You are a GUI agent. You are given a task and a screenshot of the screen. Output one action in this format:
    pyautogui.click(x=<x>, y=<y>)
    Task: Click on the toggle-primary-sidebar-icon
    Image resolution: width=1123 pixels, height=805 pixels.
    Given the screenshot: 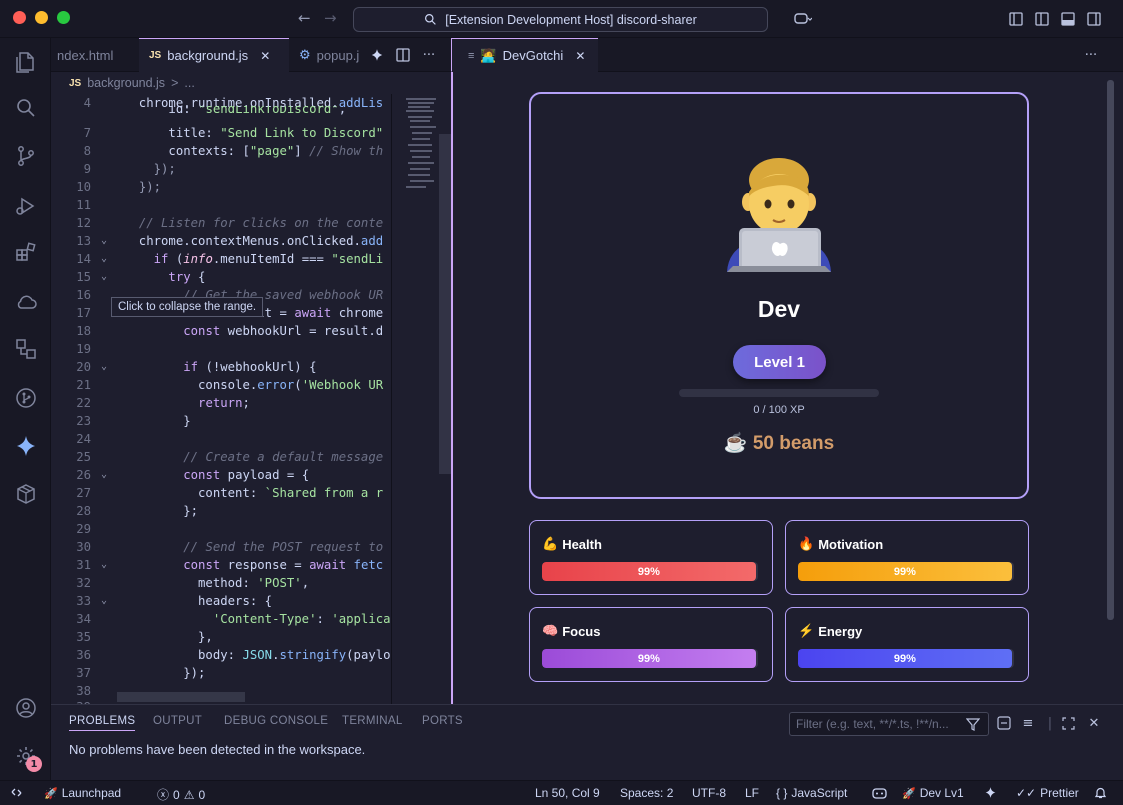 What is the action you would take?
    pyautogui.click(x=1042, y=19)
    